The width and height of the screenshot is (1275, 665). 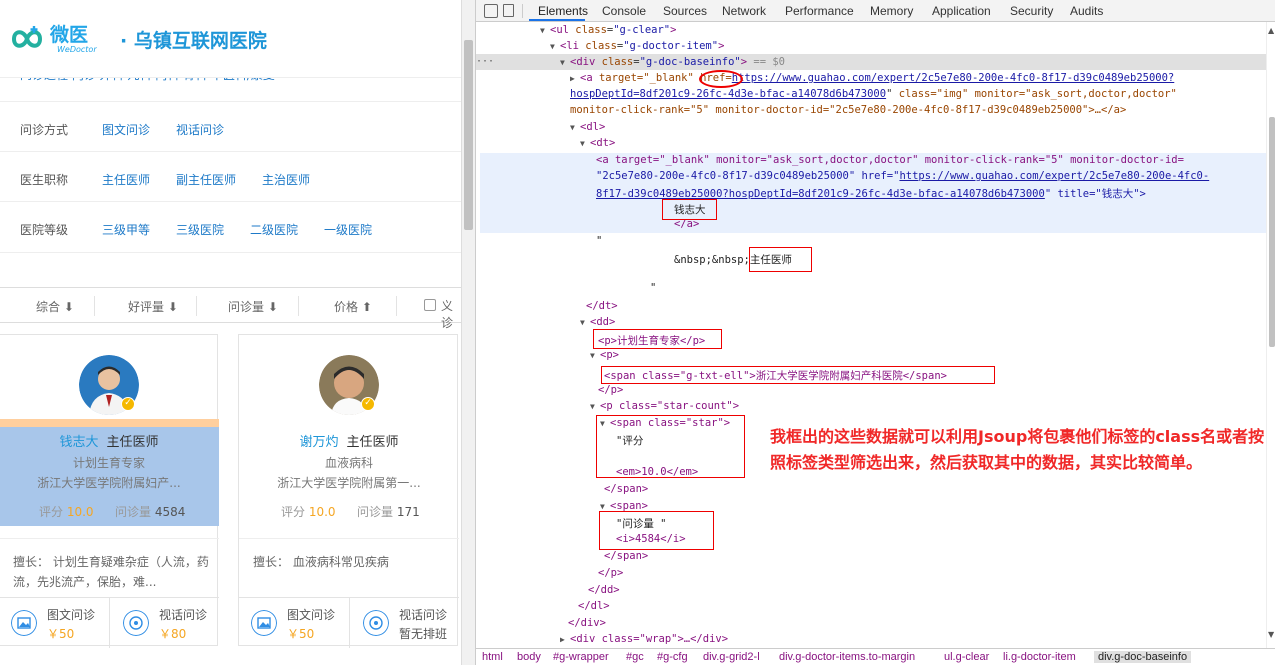 What do you see at coordinates (721, 79) in the screenshot?
I see `annotation-oval-href` at bounding box center [721, 79].